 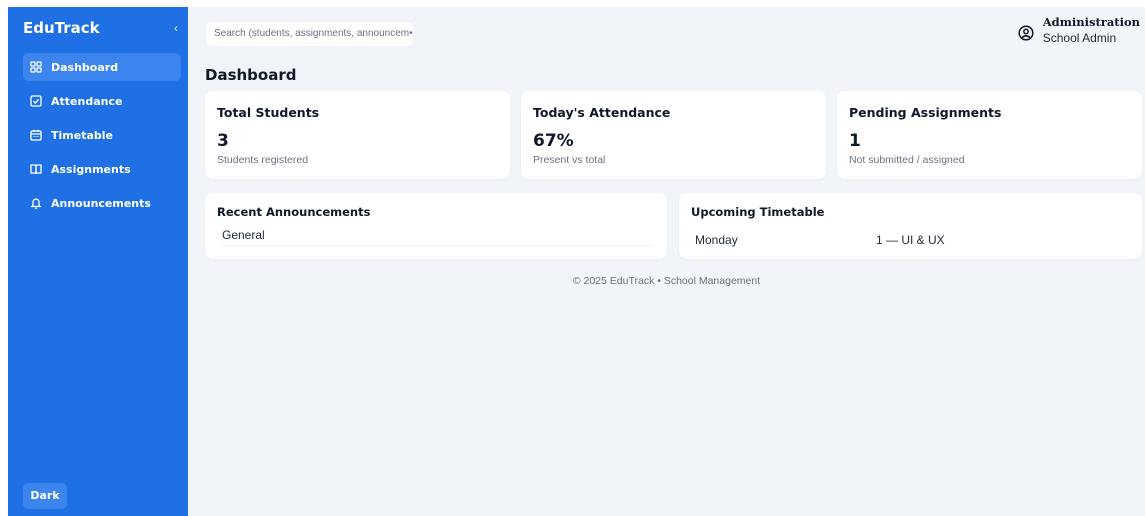 What do you see at coordinates (666, 281) in the screenshot?
I see `footer-text: © 2025 EduTrack • School Management` at bounding box center [666, 281].